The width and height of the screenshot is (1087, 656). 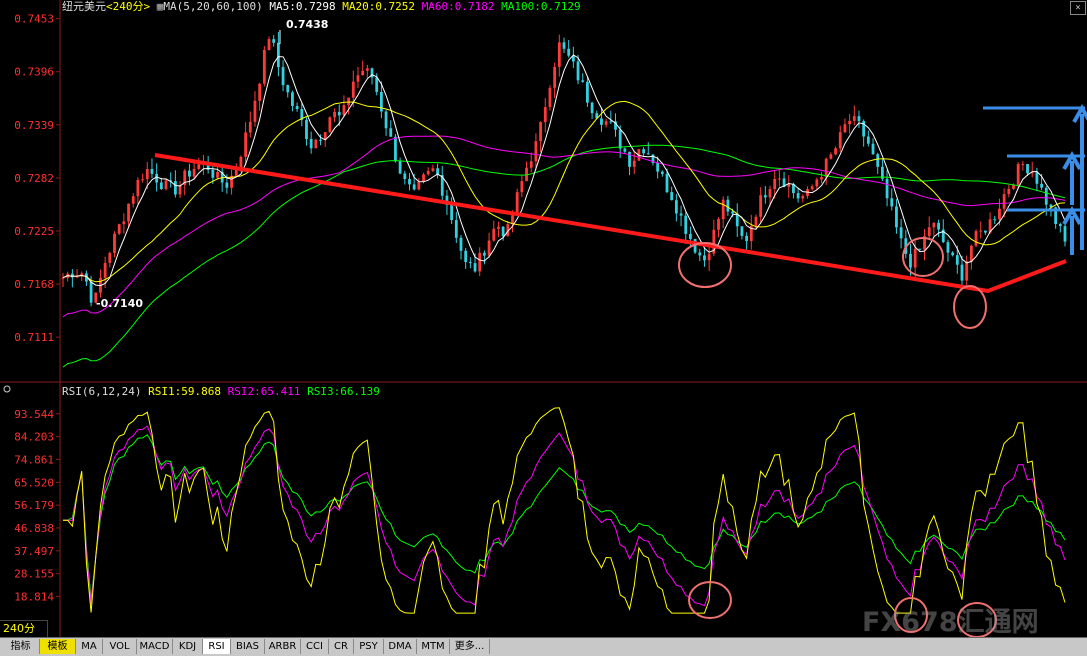 What do you see at coordinates (248, 646) in the screenshot?
I see `tab-bias: BIAS` at bounding box center [248, 646].